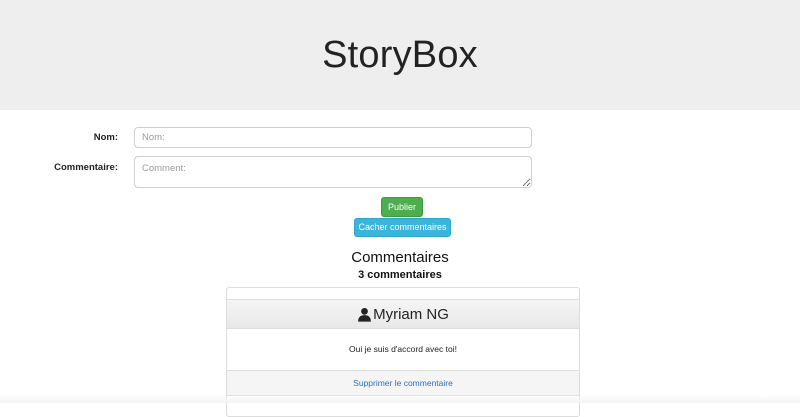 This screenshot has width=800, height=417. What do you see at coordinates (402, 207) in the screenshot?
I see `publish-button: Publier` at bounding box center [402, 207].